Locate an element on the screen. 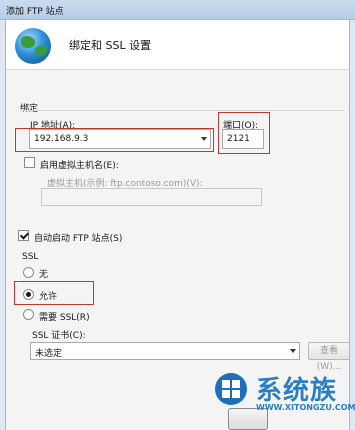 The width and height of the screenshot is (355, 430). binding-group-label: 绑定 is located at coordinates (29, 109).